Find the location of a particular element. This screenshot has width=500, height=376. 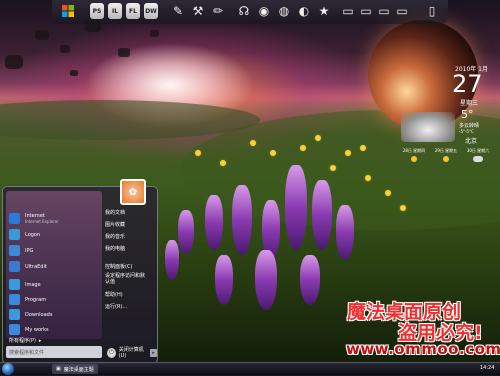

media-icon: ◐ is located at coordinates (304, 11).